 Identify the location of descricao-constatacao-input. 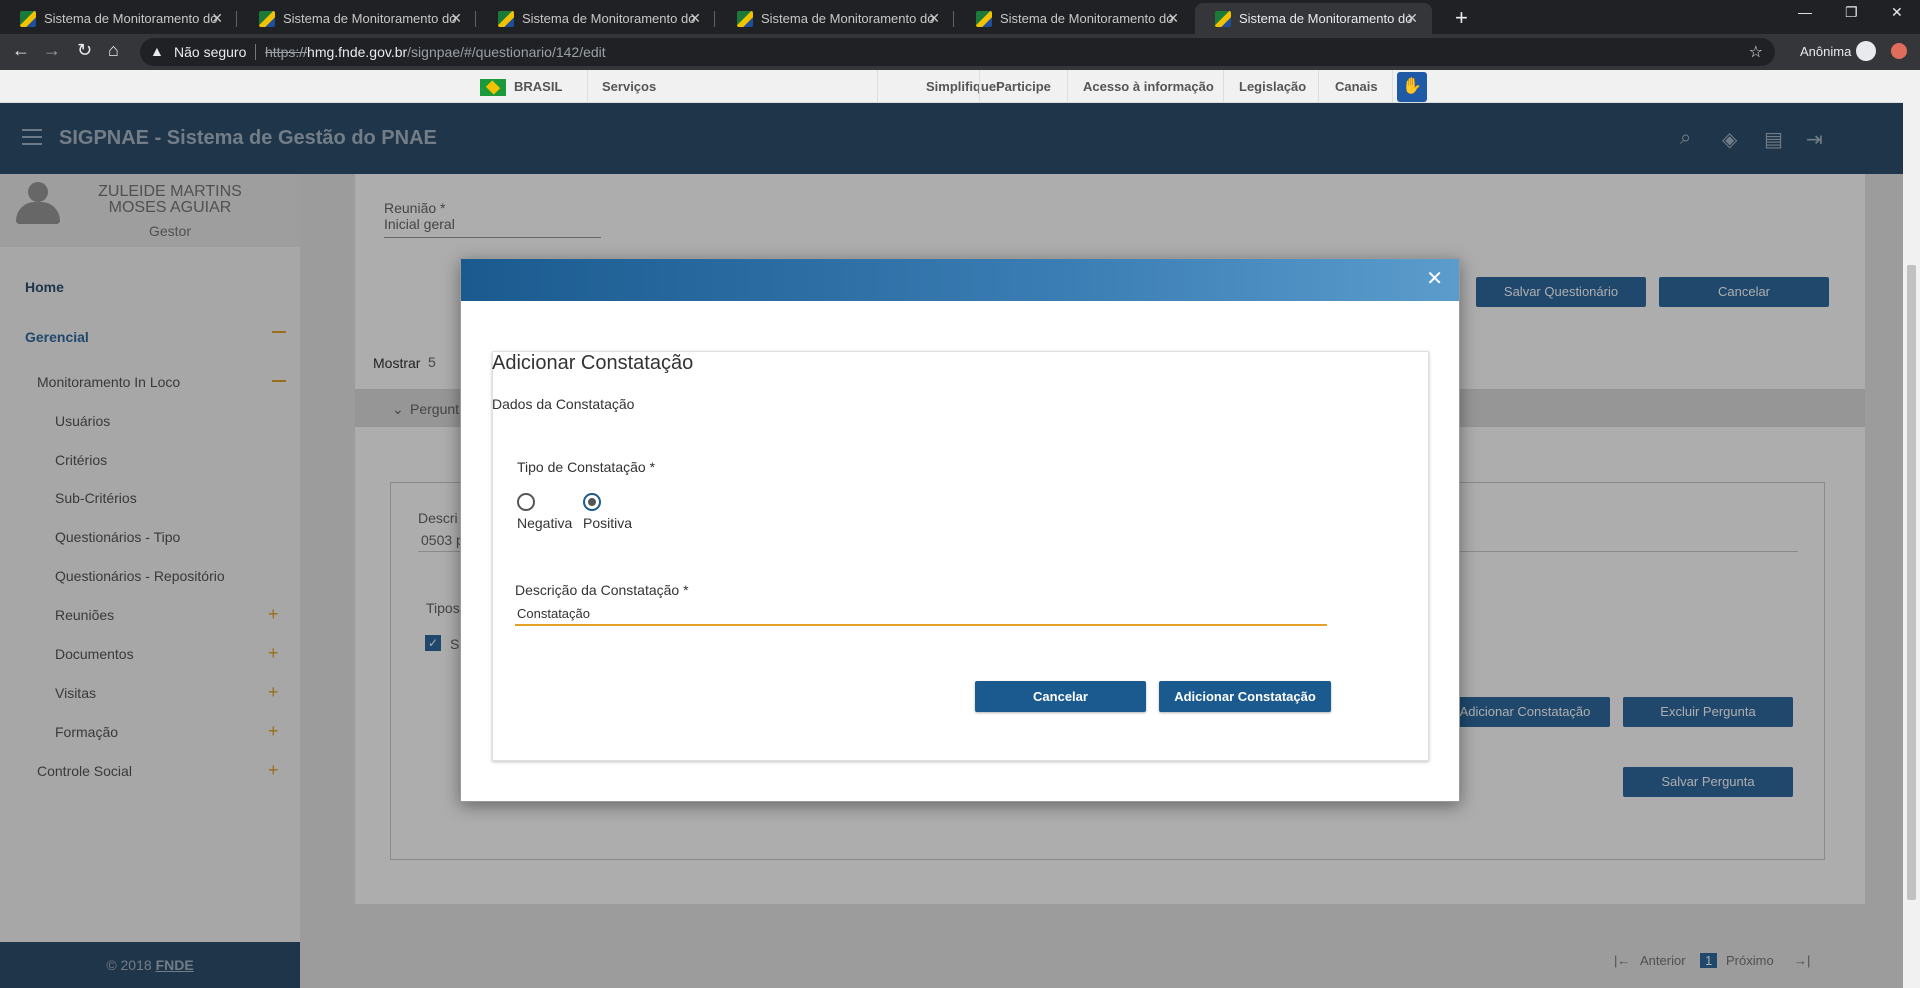
(921, 614).